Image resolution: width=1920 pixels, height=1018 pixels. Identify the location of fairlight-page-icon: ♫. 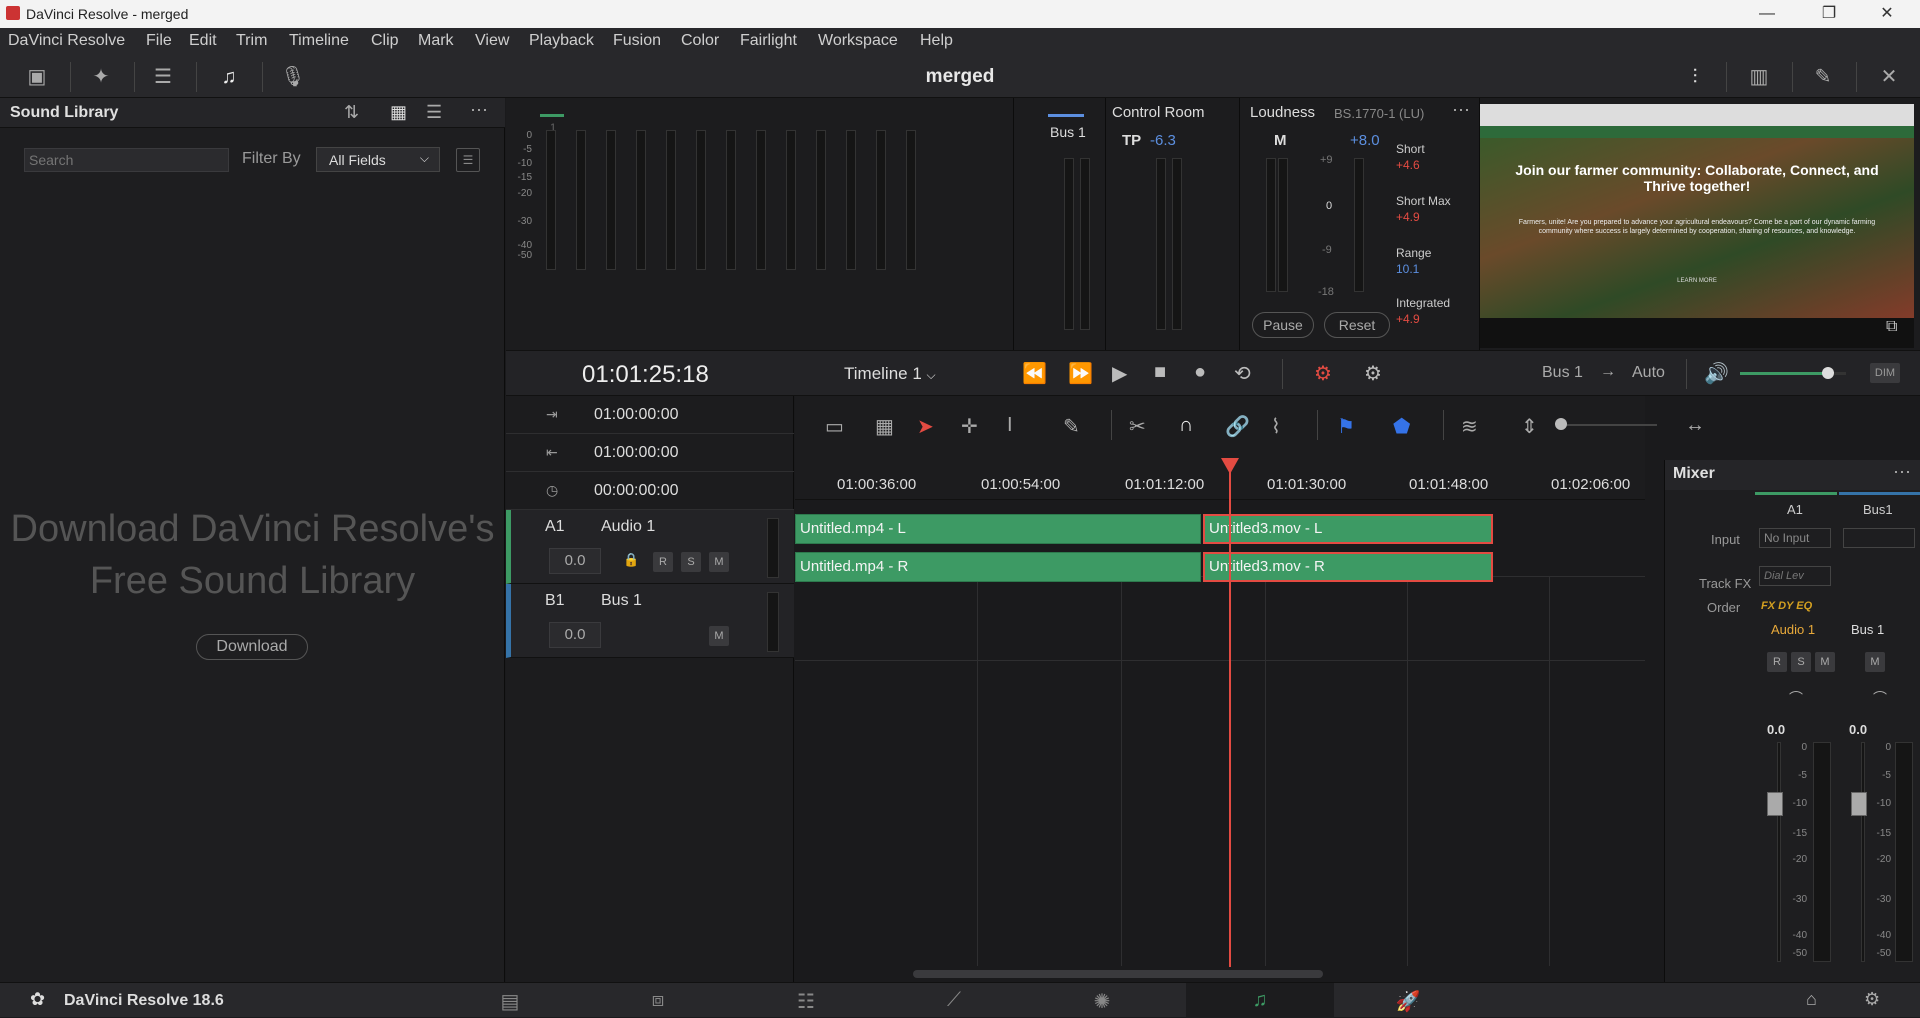
(1260, 1000).